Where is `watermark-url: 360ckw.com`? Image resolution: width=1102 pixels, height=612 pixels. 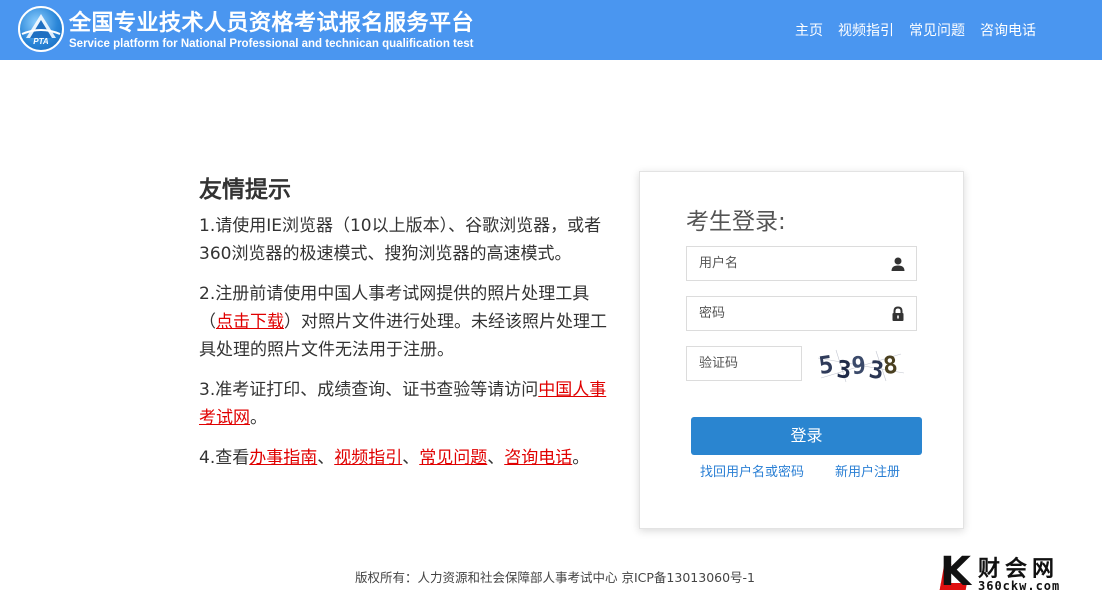
watermark-url: 360ckw.com is located at coordinates (1019, 586).